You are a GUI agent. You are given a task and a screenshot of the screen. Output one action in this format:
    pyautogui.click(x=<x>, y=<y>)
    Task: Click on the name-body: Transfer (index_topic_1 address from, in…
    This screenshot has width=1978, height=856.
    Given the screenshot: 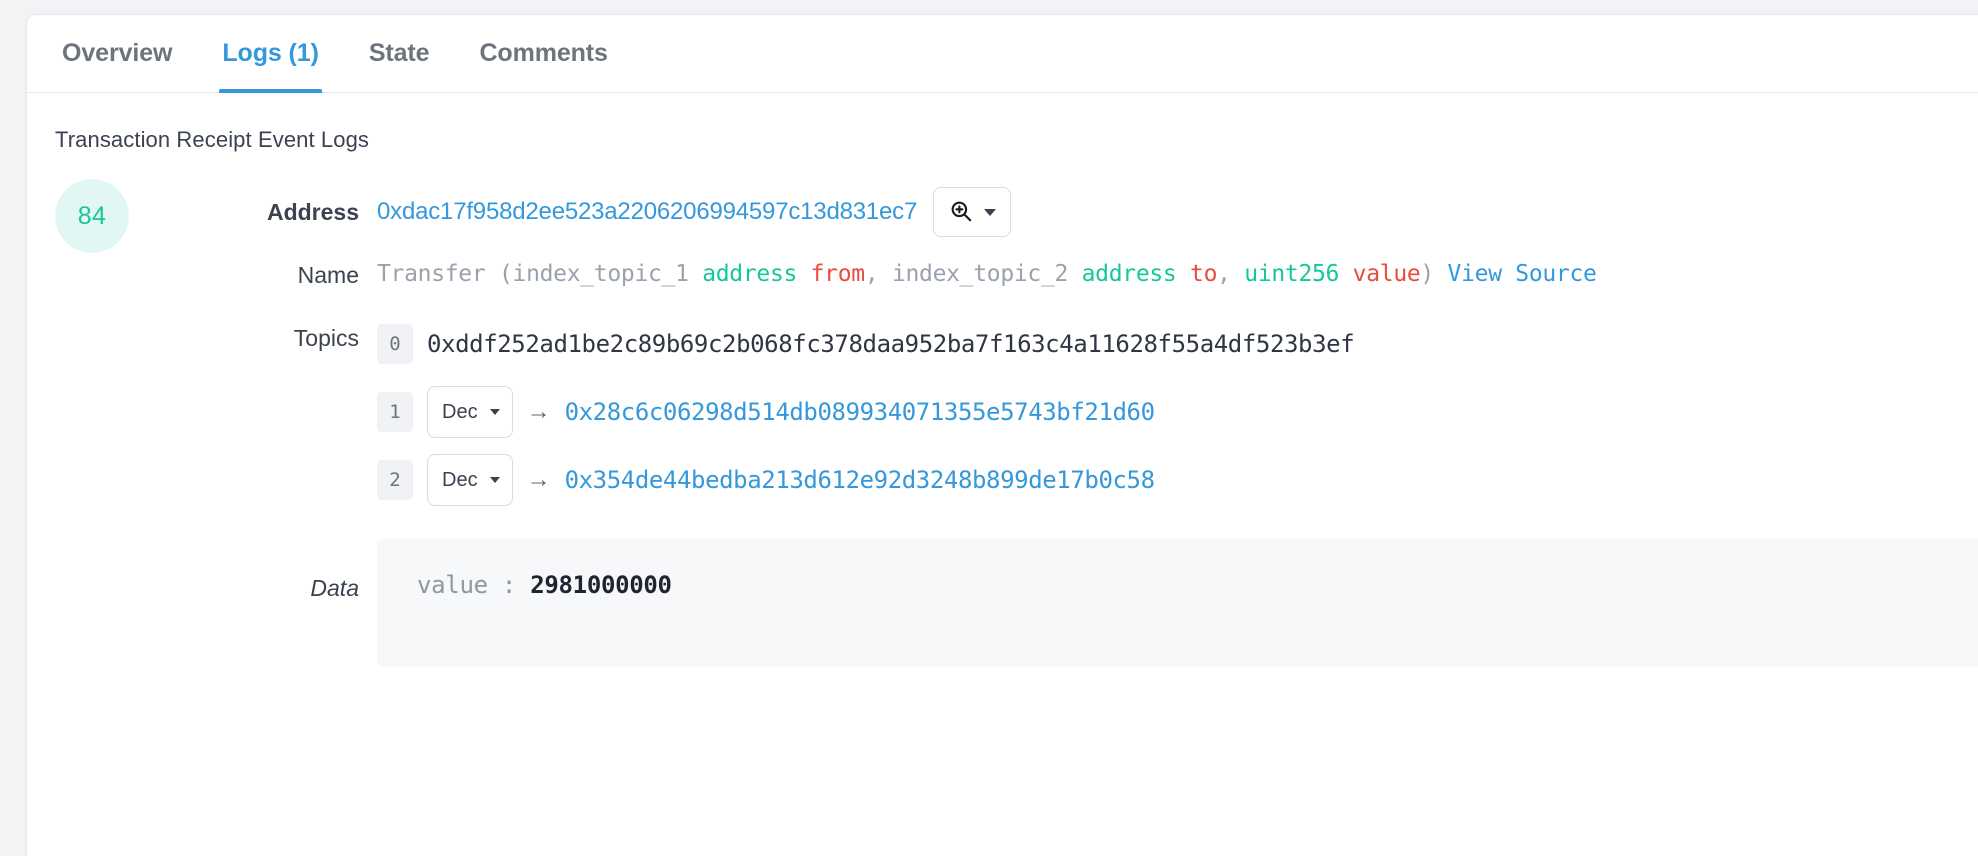 What is the action you would take?
    pyautogui.click(x=1177, y=275)
    